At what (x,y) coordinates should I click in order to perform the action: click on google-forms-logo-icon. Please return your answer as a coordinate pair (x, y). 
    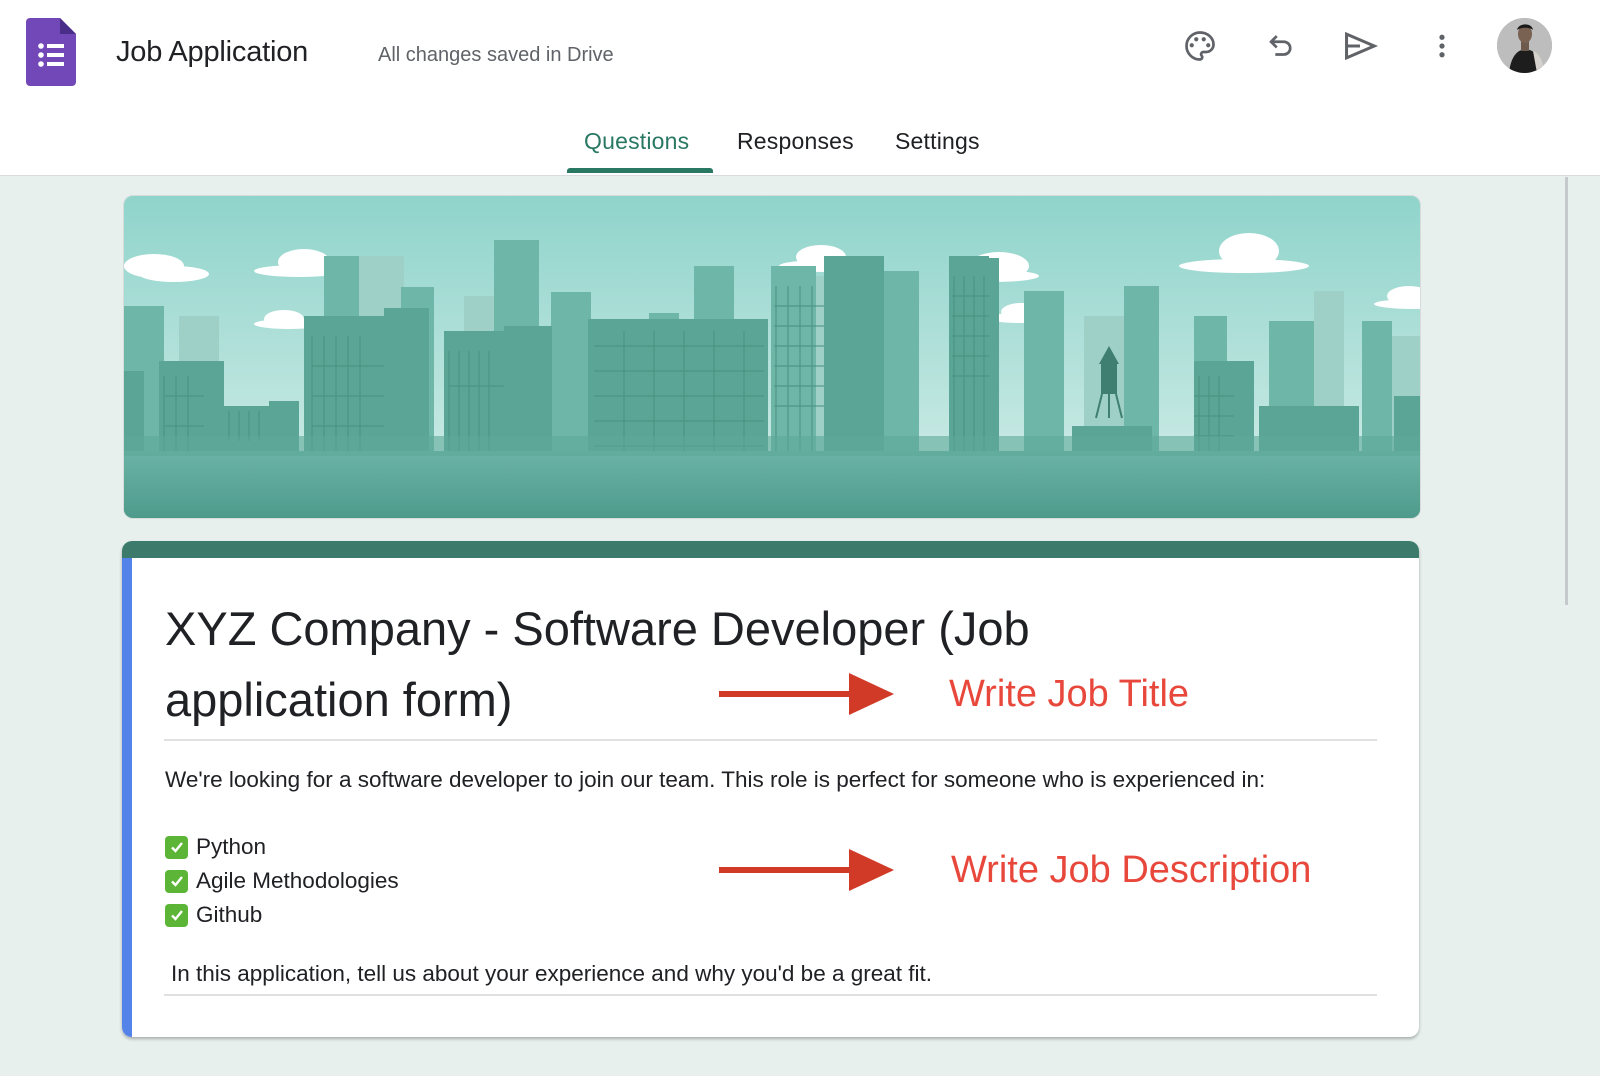
    Looking at the image, I should click on (51, 52).